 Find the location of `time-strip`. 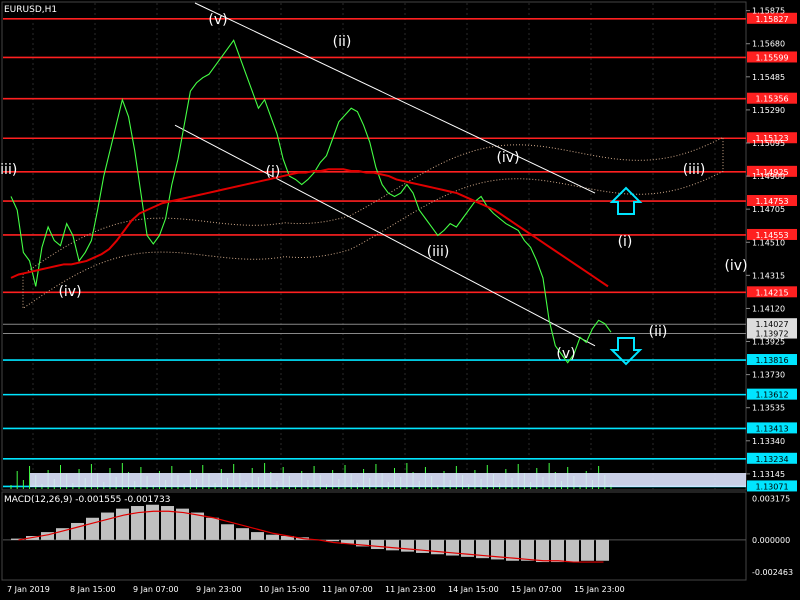

time-strip is located at coordinates (388, 480).